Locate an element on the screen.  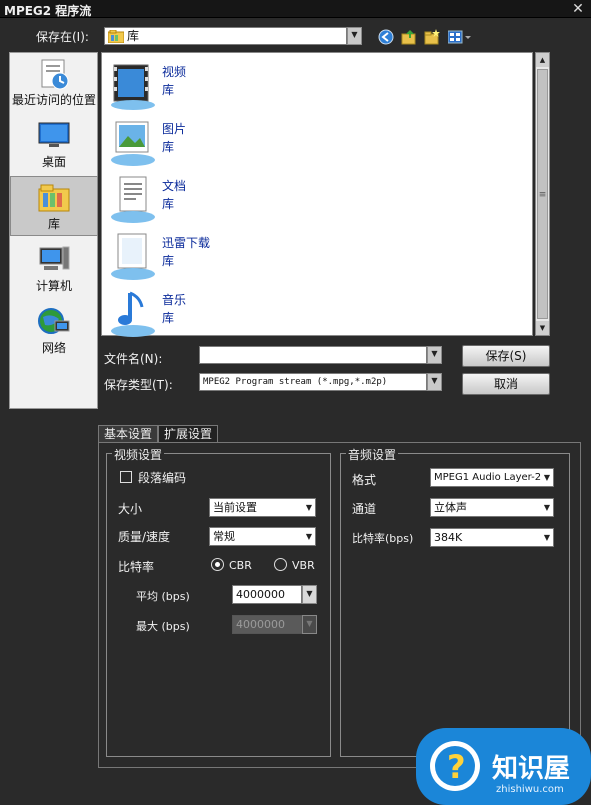
filetype-combo: MPEG2 Program stream (*.mpg,*.m2p) is located at coordinates (313, 382).